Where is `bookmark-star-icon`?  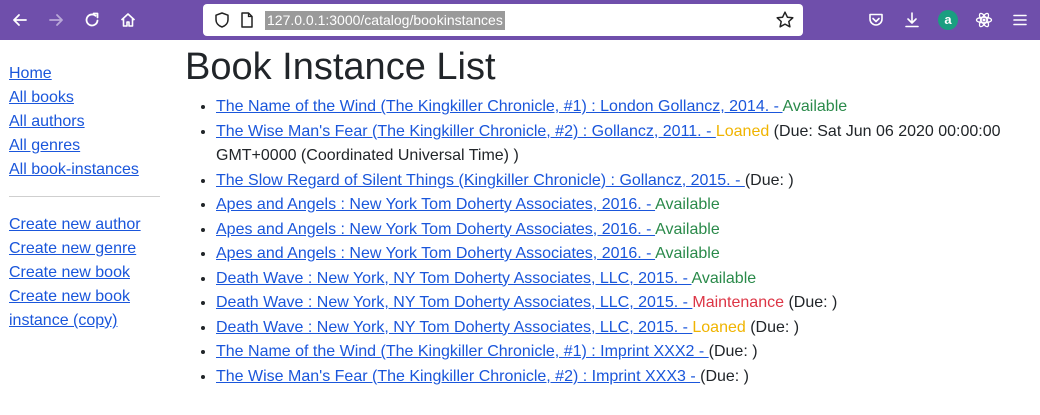 bookmark-star-icon is located at coordinates (785, 20).